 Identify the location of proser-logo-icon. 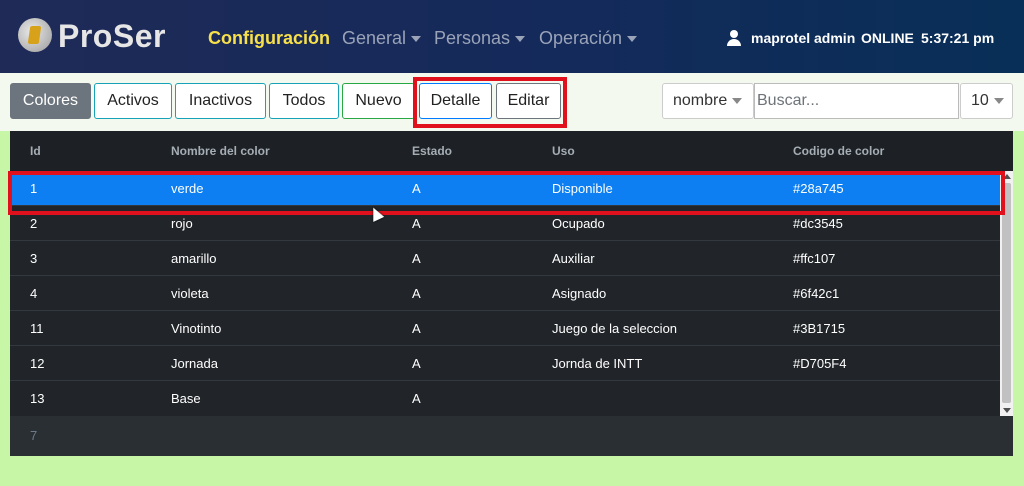
(35, 35).